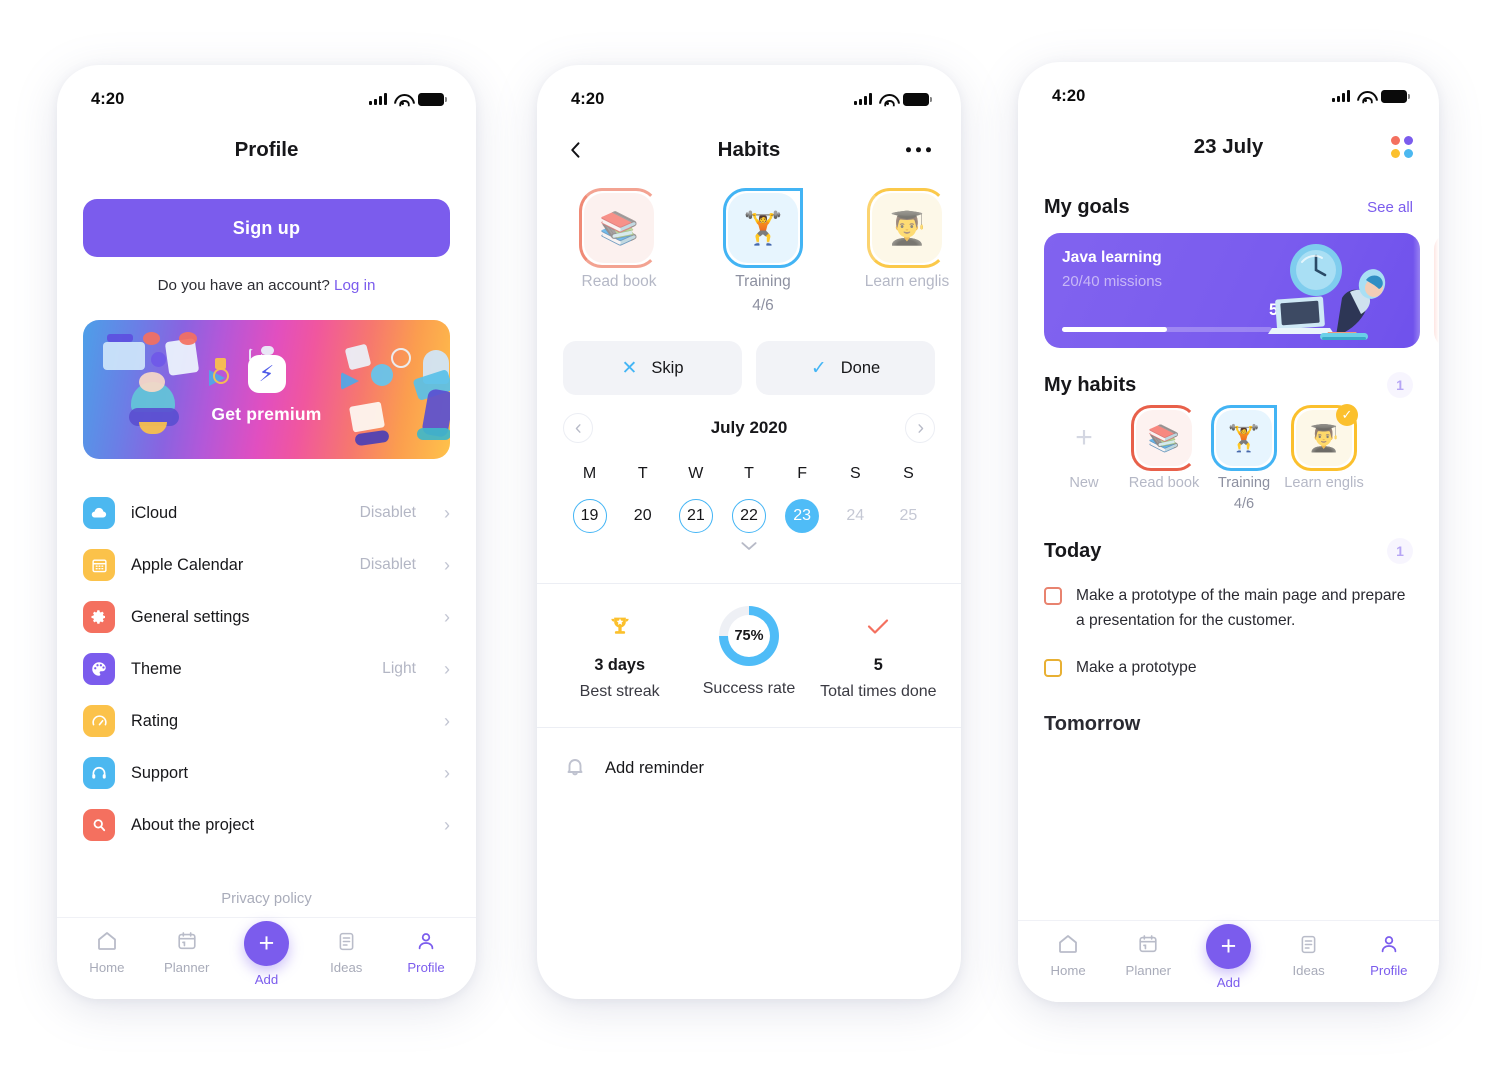 The height and width of the screenshot is (1071, 1500). Describe the element at coordinates (190, 616) in the screenshot. I see `settings-label: General settings` at that location.